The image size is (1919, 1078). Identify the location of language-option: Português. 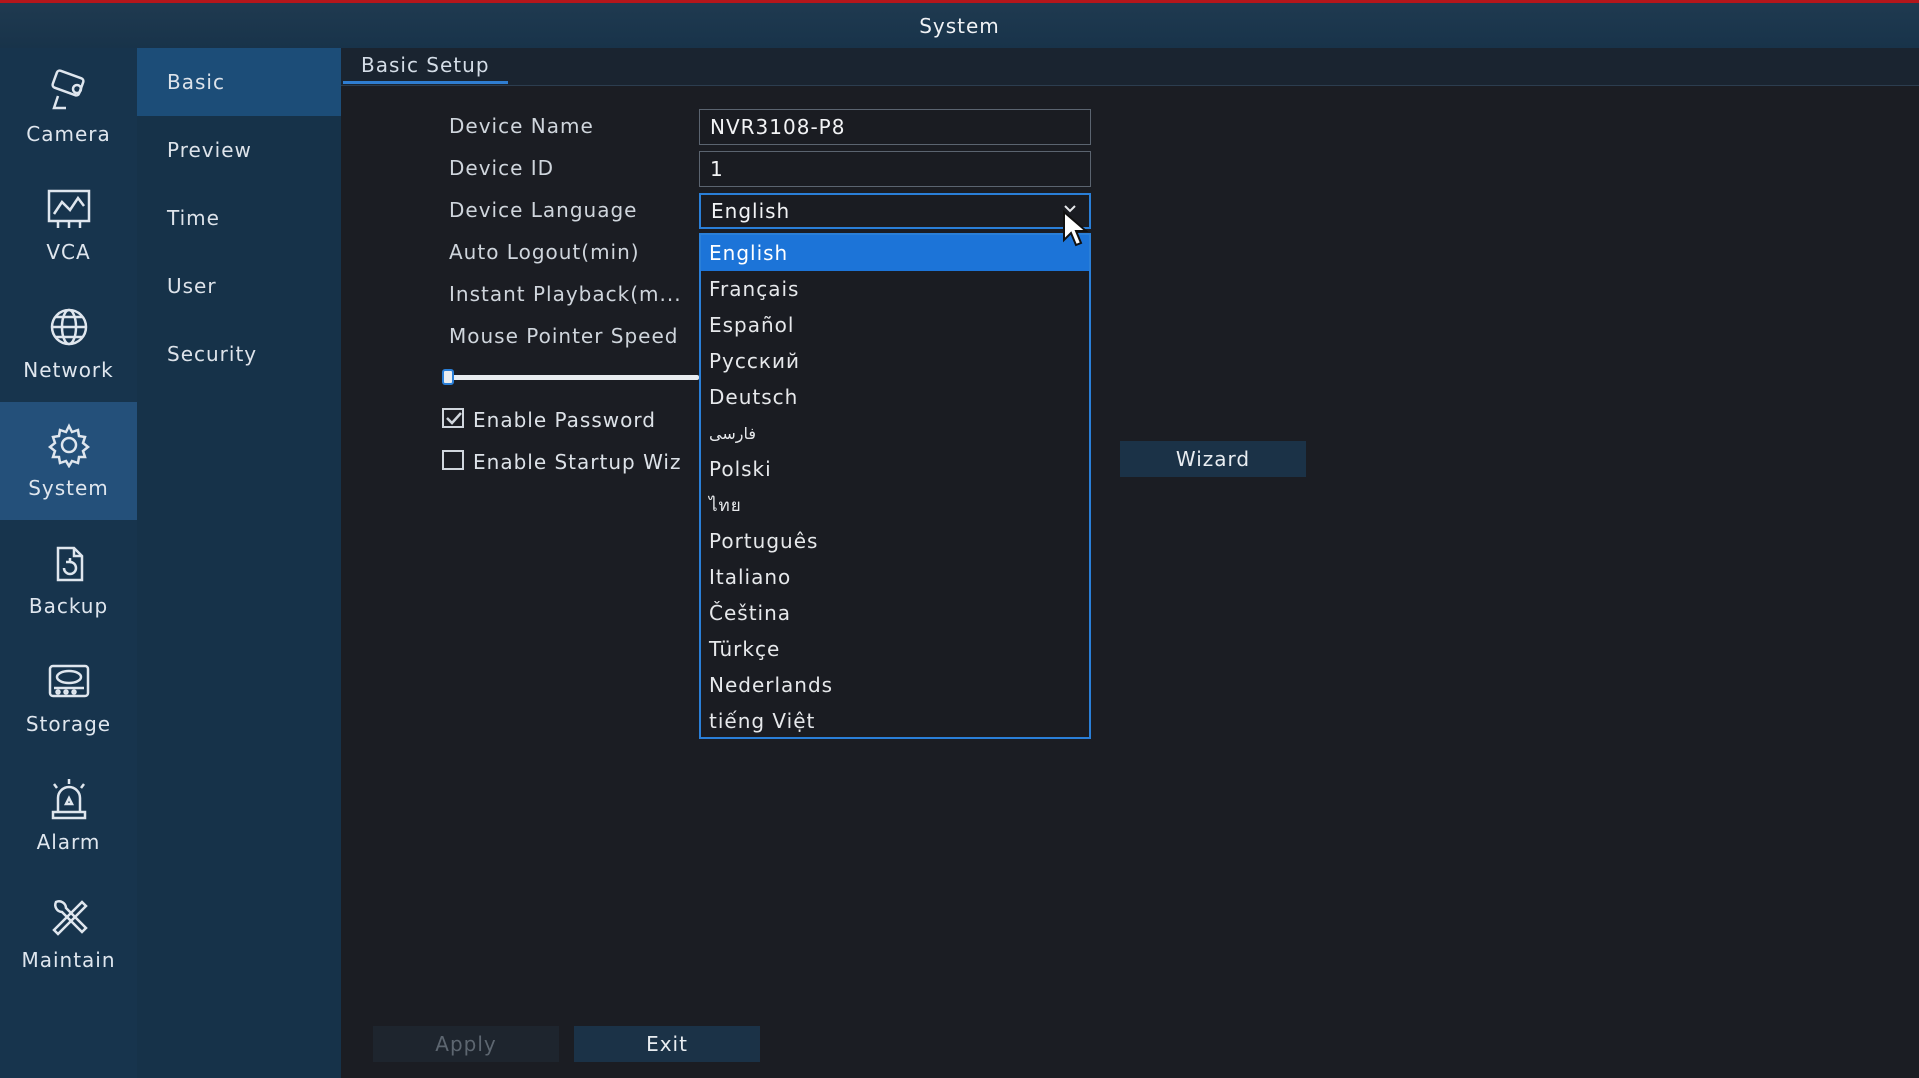
(895, 541).